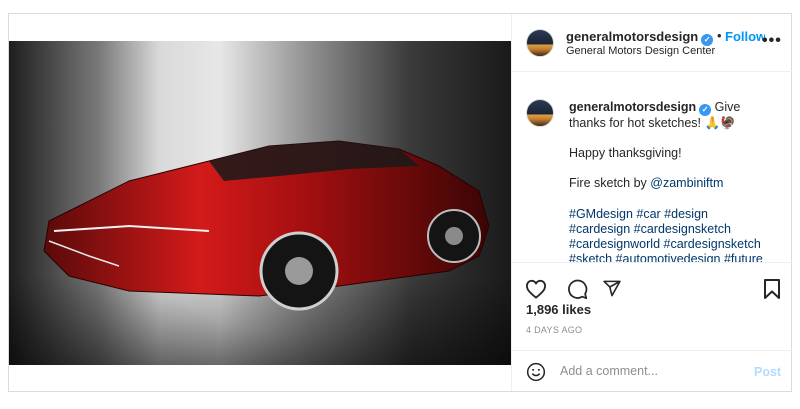 The width and height of the screenshot is (800, 409). What do you see at coordinates (652, 281) in the screenshot?
I see `action-bar` at bounding box center [652, 281].